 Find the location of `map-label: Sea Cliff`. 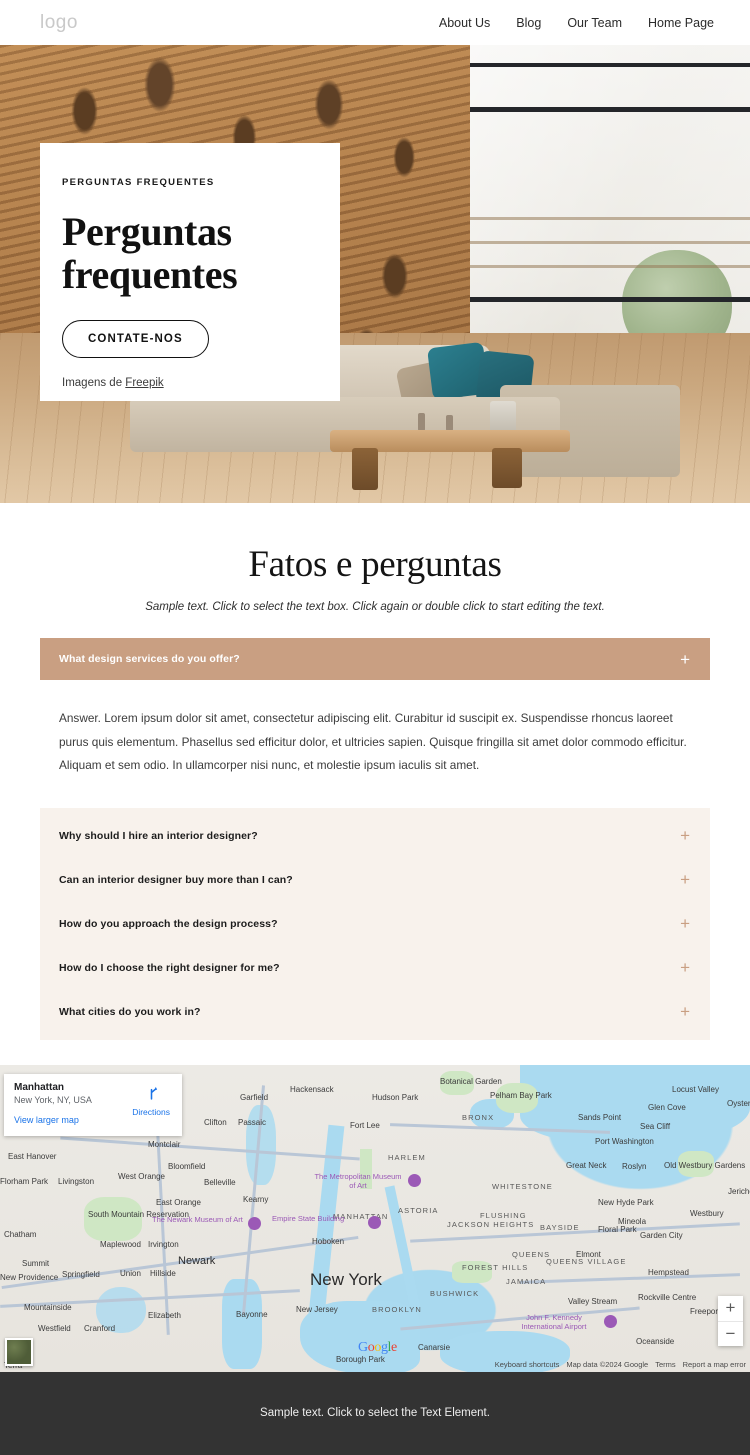

map-label: Sea Cliff is located at coordinates (655, 1126).